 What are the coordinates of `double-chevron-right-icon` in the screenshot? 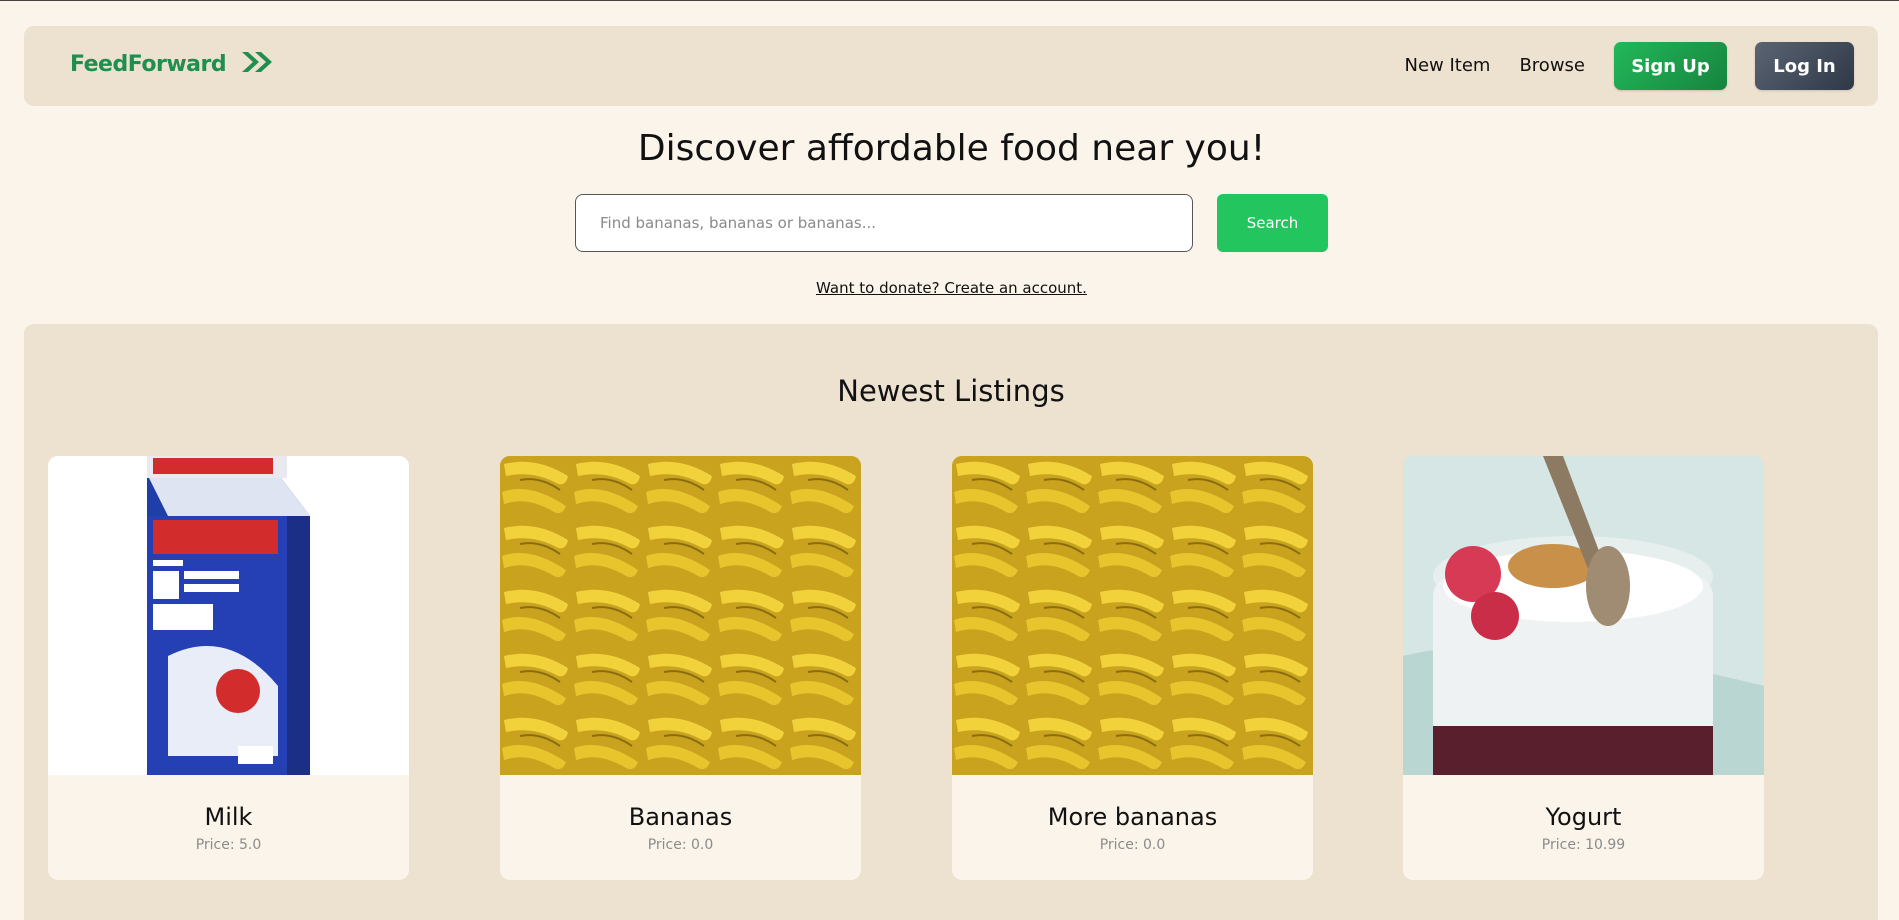 It's located at (258, 64).